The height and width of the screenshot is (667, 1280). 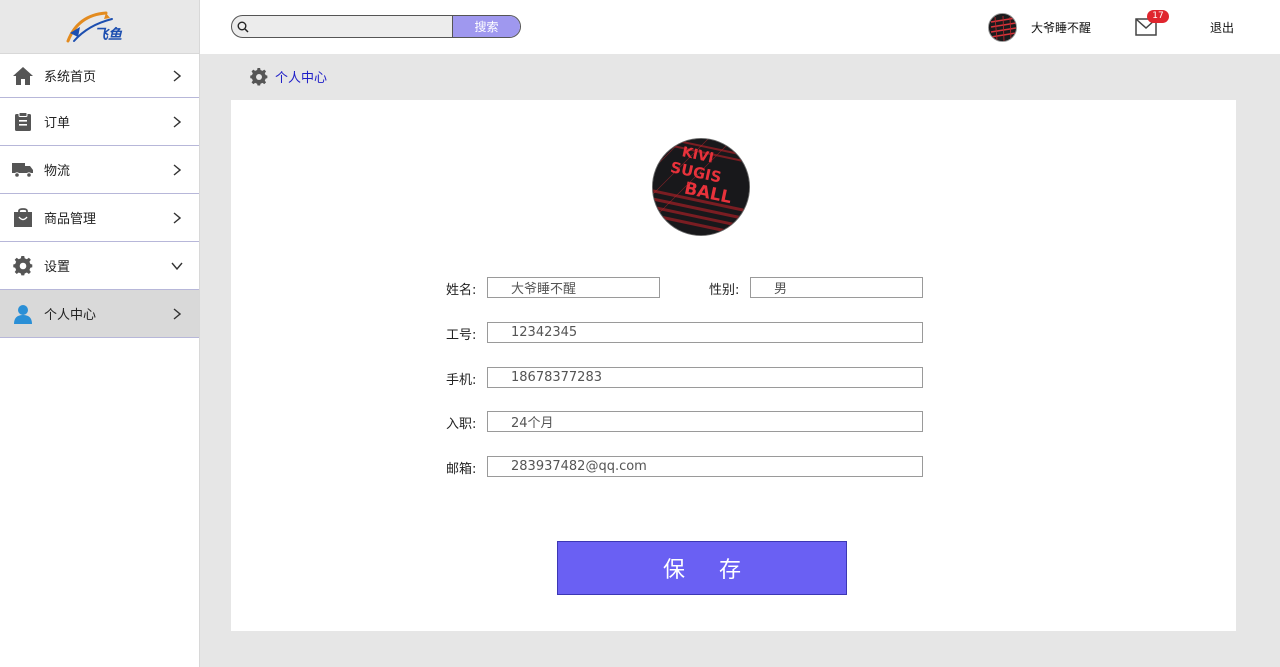 What do you see at coordinates (99, 76) in the screenshot?
I see `sidebar-item-home: 系统首页` at bounding box center [99, 76].